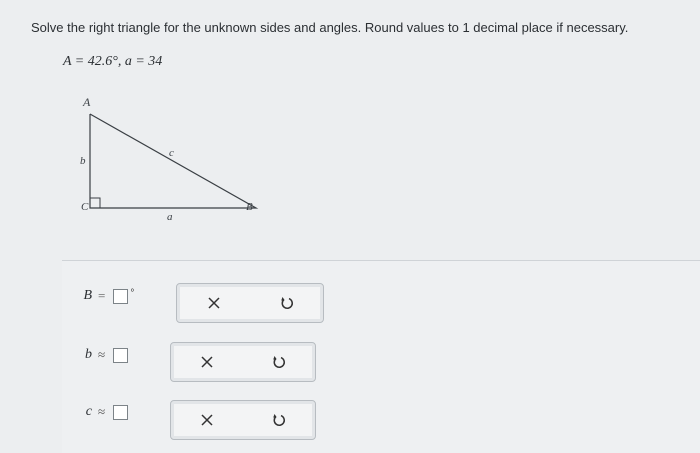 The width and height of the screenshot is (700, 453). Describe the element at coordinates (171, 153) in the screenshot. I see `side-c-label: c` at that location.